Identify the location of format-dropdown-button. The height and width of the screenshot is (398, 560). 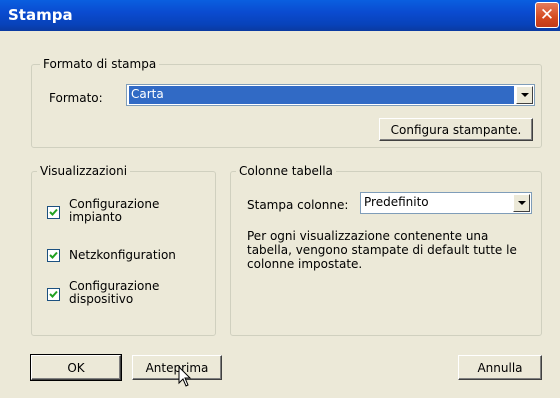
(524, 95).